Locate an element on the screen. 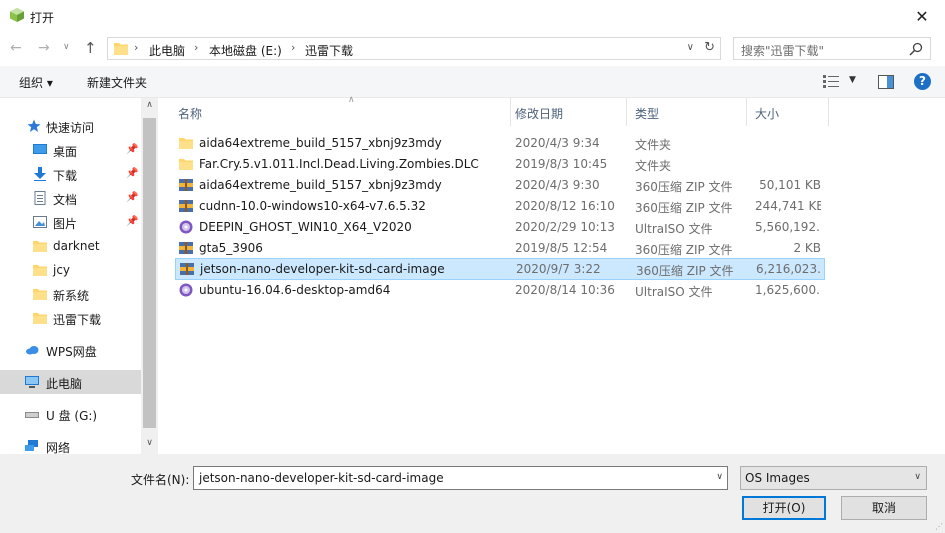 Image resolution: width=945 pixels, height=533 pixels. column-header-name: 名称 ∧ is located at coordinates (340, 110).